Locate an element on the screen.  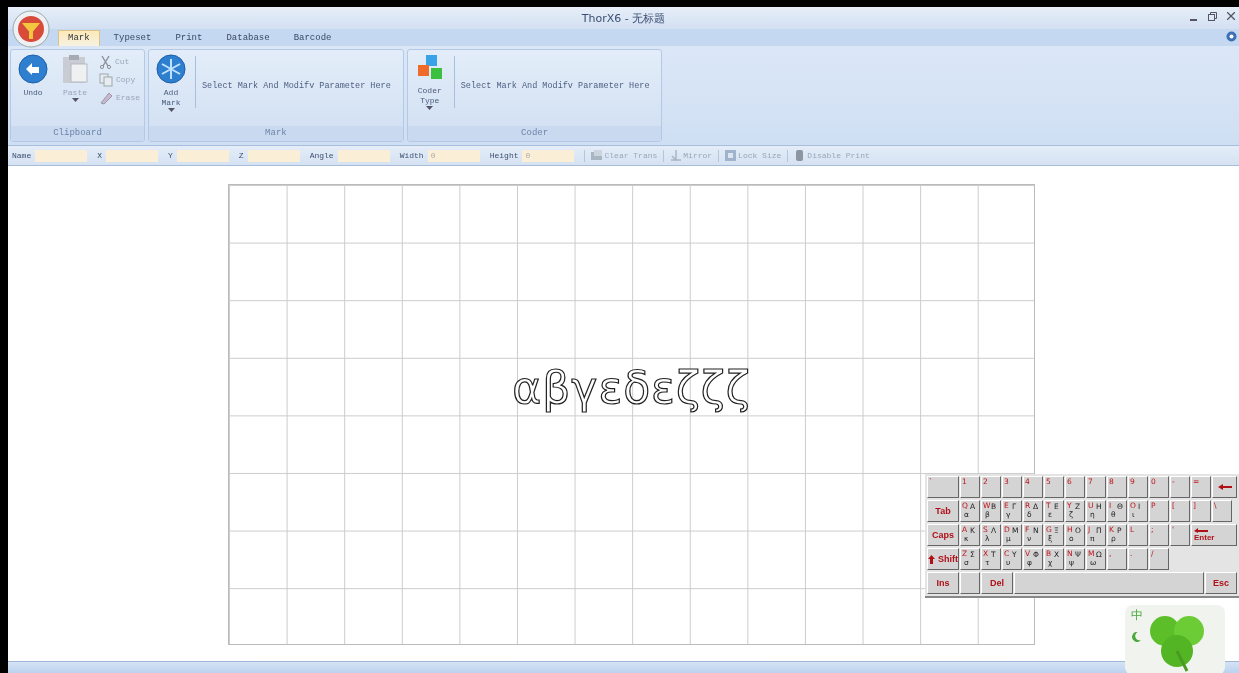
backspace-key is located at coordinates (1224, 487).